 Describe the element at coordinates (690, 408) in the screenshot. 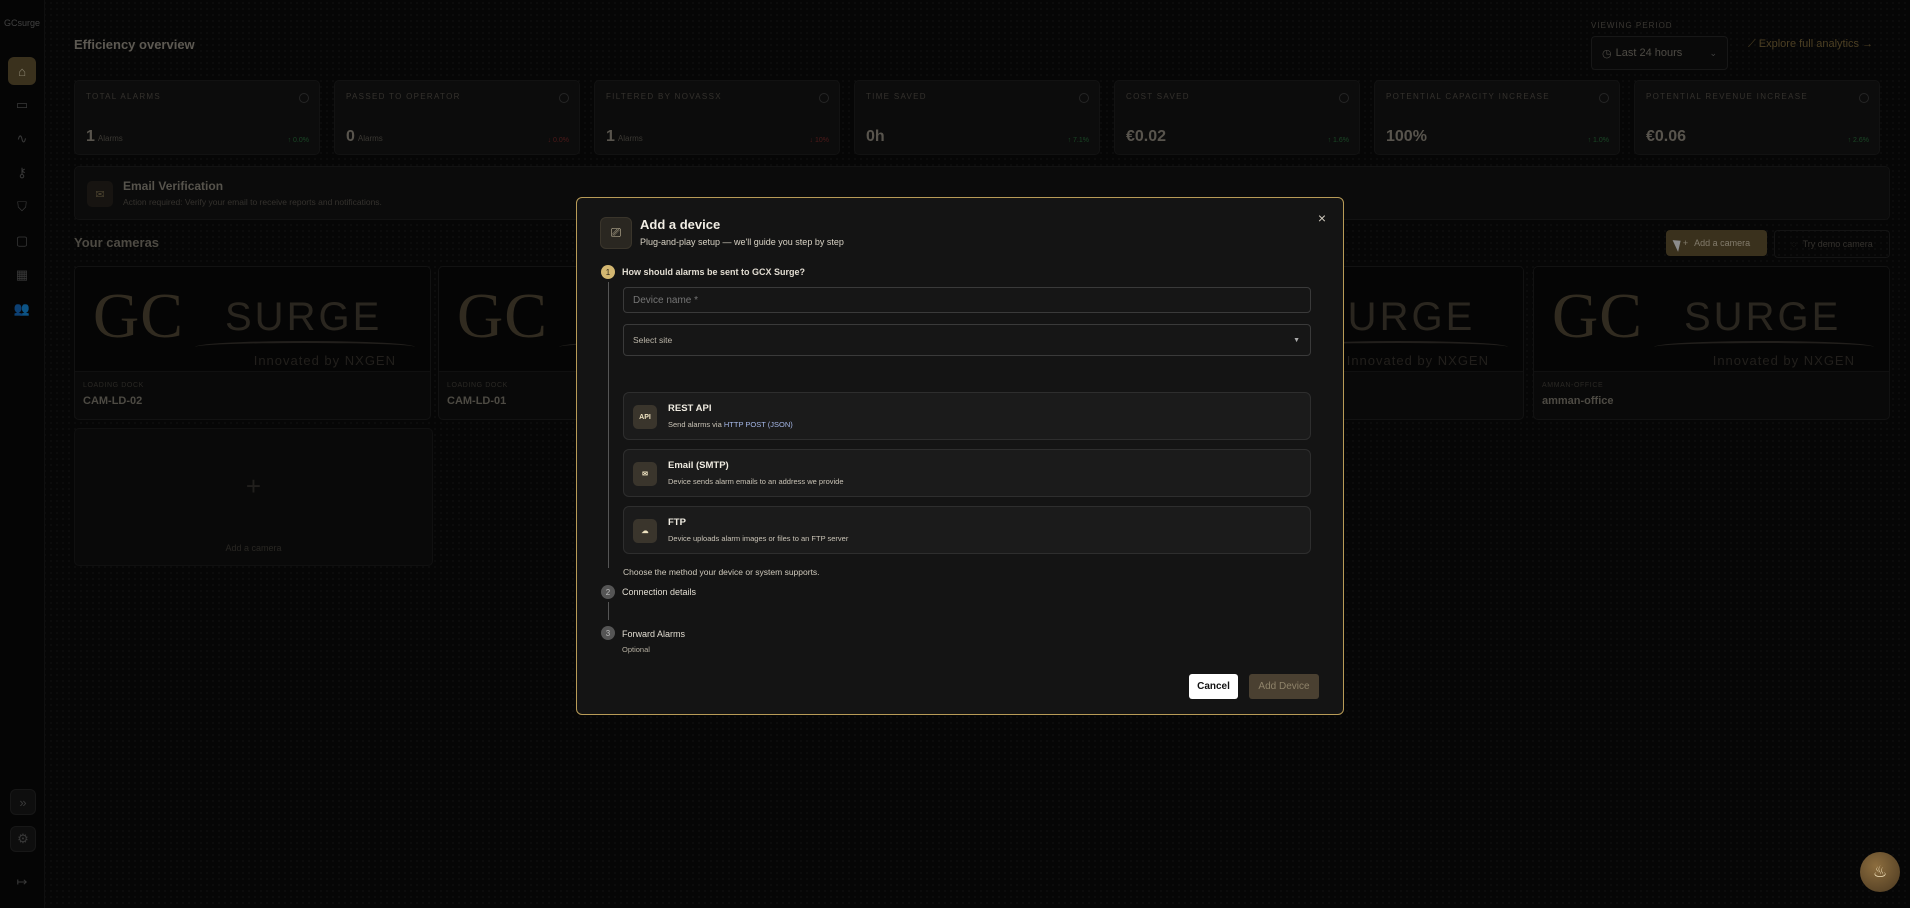

I see `method-title: REST API` at that location.